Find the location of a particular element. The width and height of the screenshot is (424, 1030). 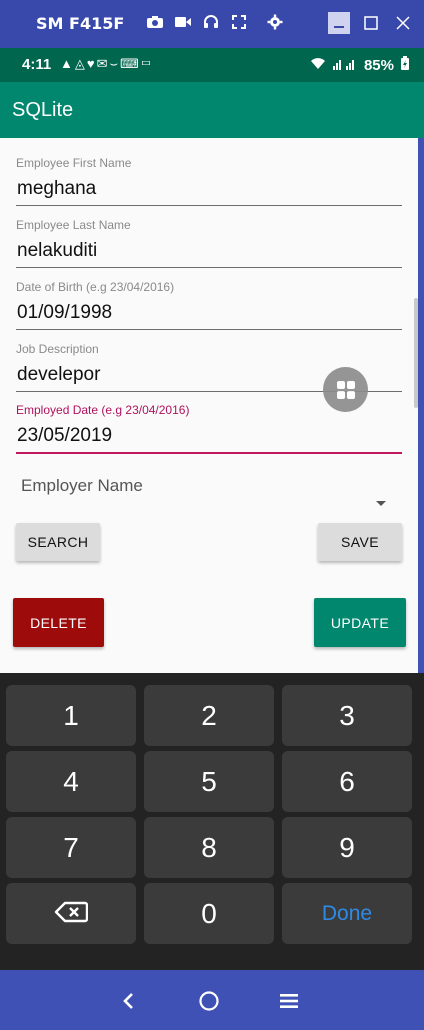

headphones-icon is located at coordinates (211, 22).